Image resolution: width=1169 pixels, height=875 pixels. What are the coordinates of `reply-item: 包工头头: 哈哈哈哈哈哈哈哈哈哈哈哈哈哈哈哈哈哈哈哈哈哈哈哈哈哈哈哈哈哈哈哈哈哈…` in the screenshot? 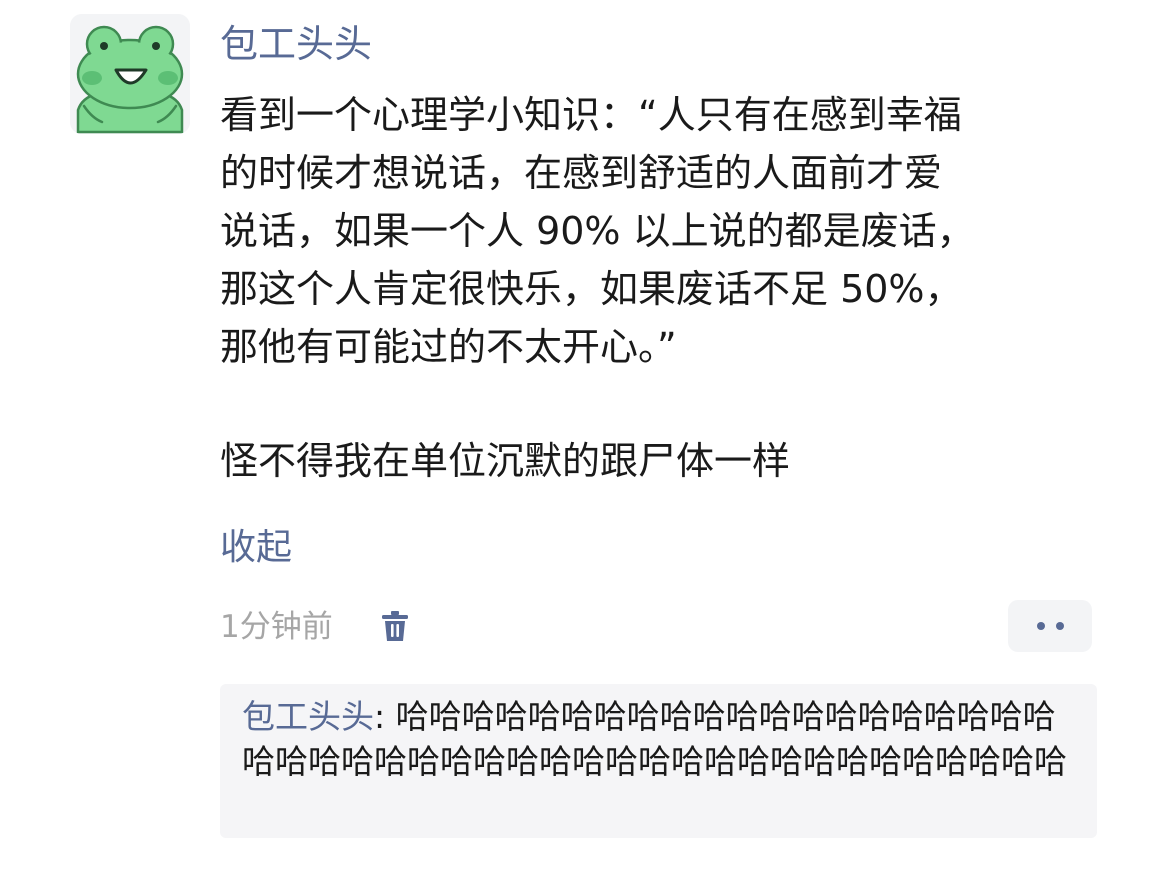 It's located at (662, 739).